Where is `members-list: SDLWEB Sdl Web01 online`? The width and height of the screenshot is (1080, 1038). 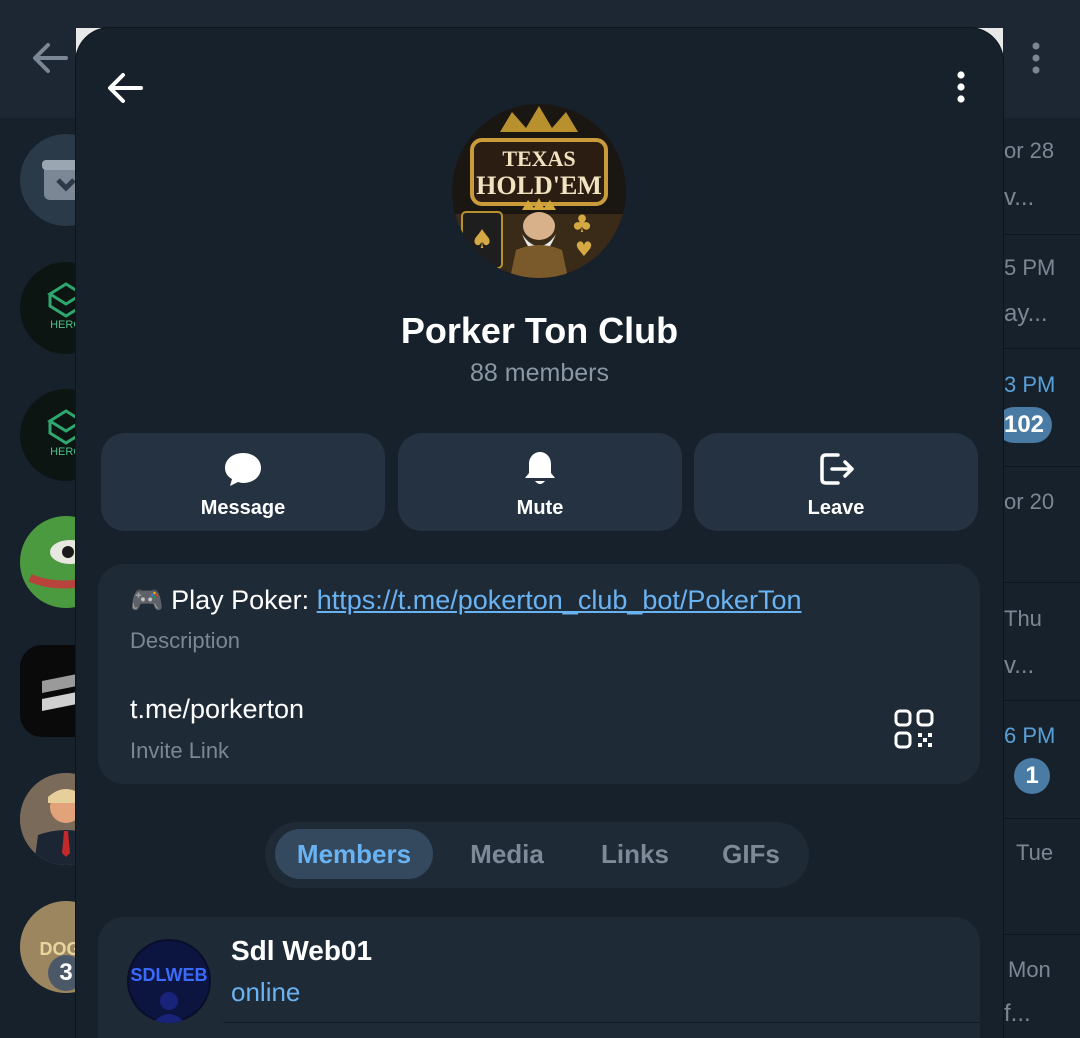
members-list: SDLWEB Sdl Web01 online is located at coordinates (539, 977).